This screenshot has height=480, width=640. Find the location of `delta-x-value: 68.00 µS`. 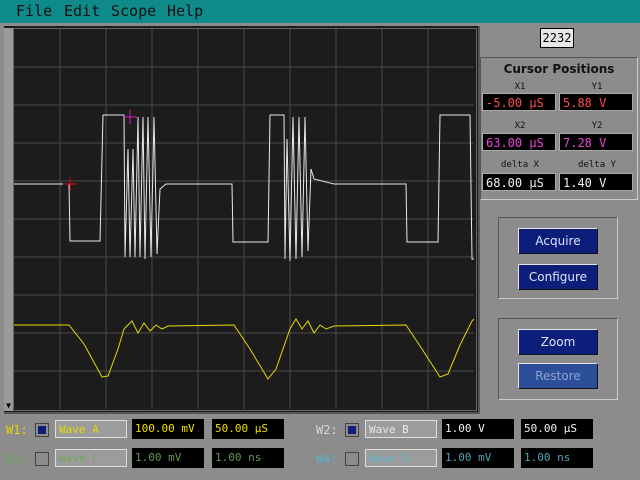

delta-x-value: 68.00 µS is located at coordinates (519, 182).